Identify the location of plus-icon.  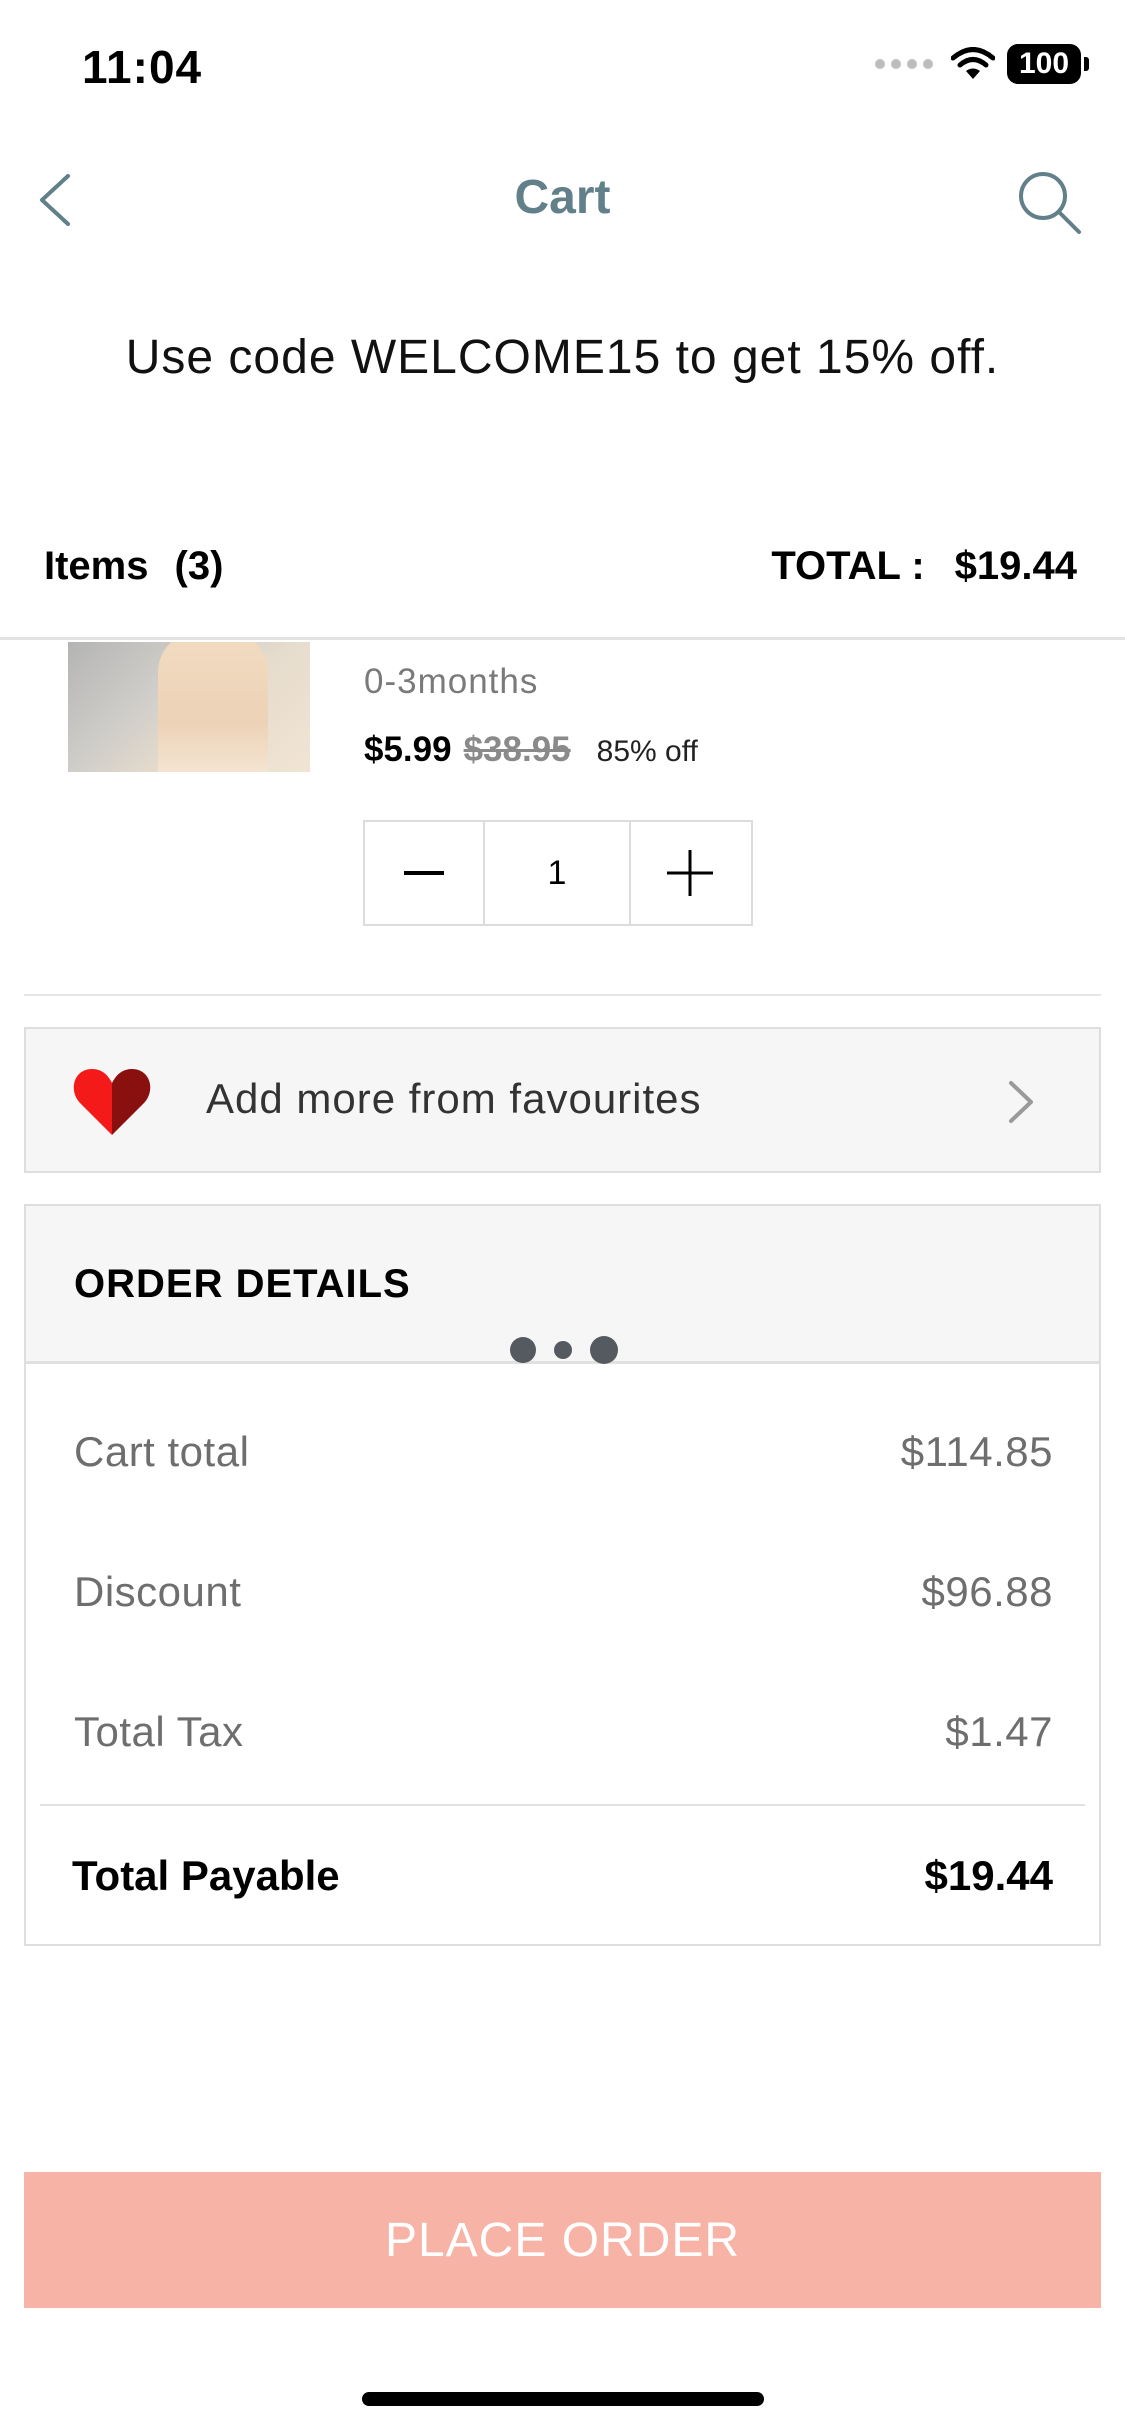
(690, 873).